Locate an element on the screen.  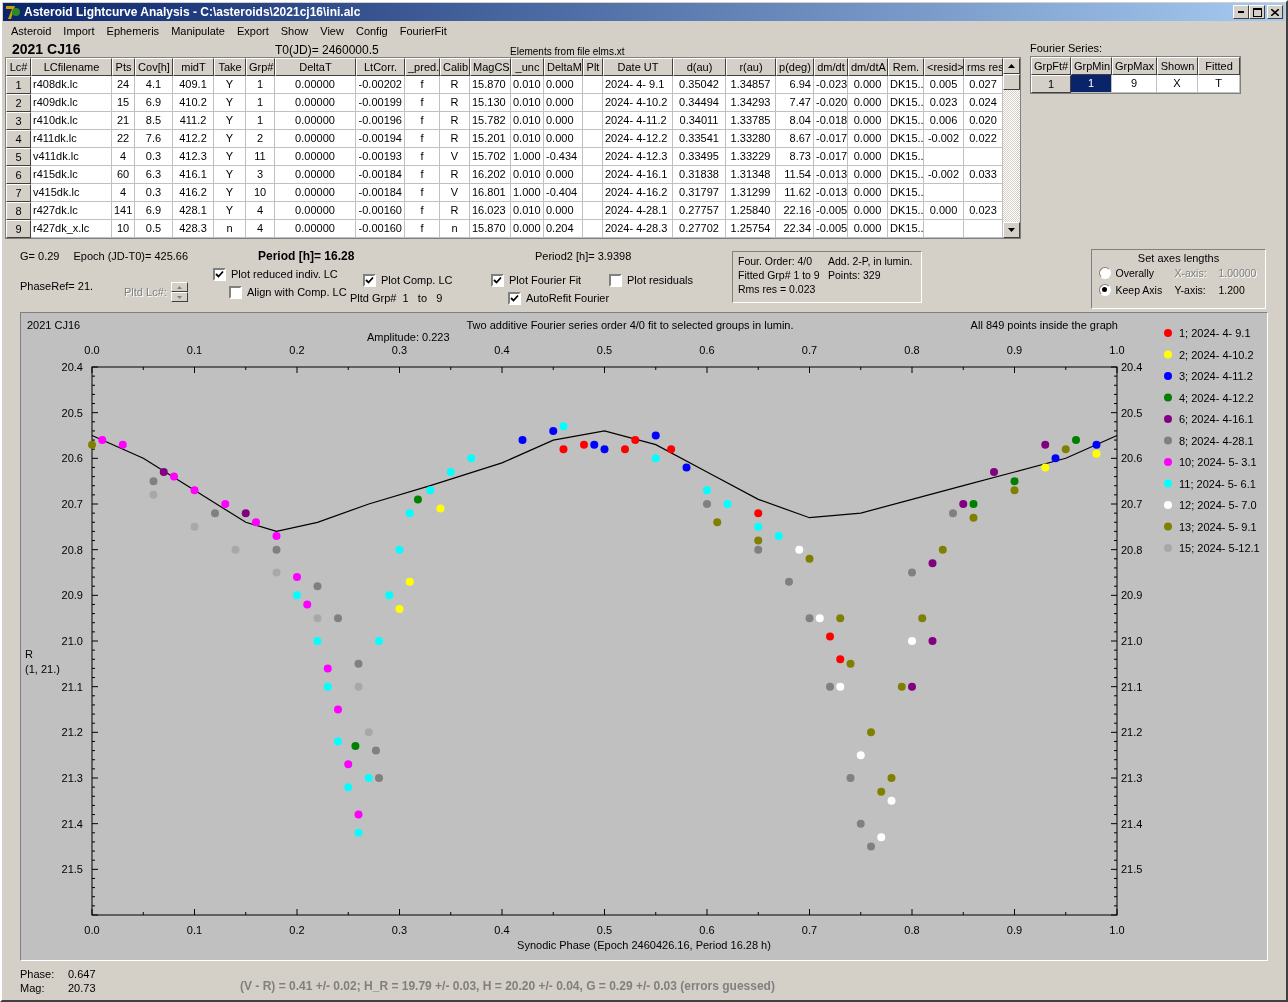
table-cell: 6.94 is located at coordinates (795, 85).